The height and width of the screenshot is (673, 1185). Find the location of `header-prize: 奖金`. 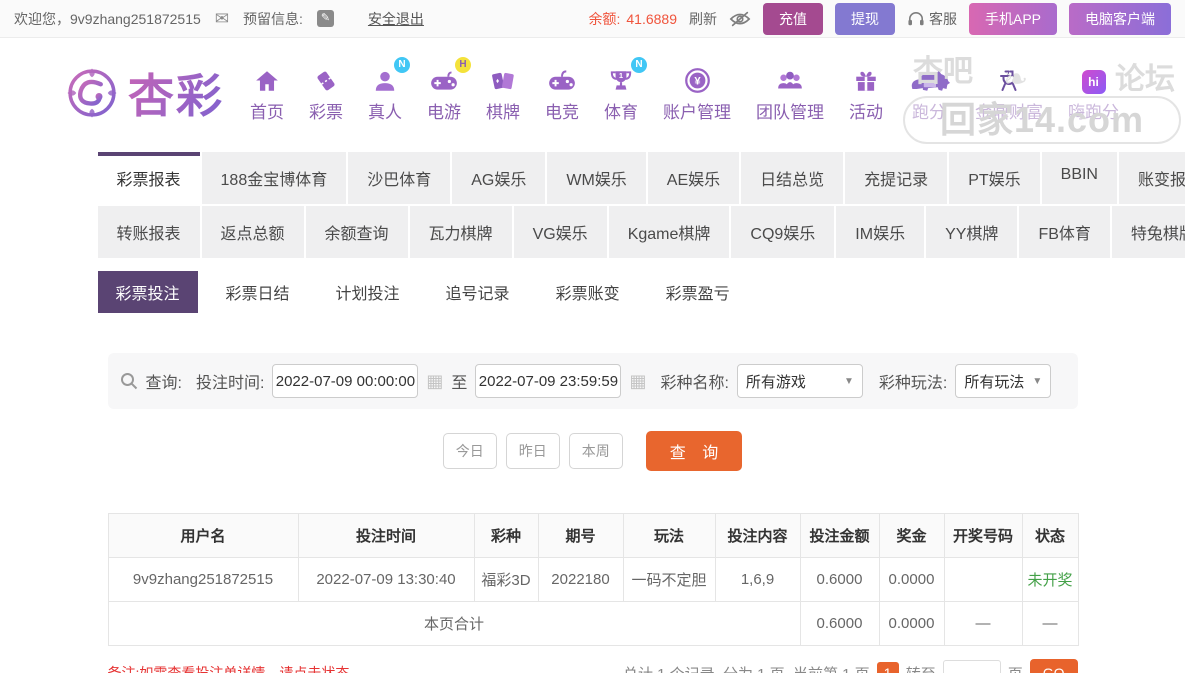

header-prize: 奖金 is located at coordinates (911, 535).